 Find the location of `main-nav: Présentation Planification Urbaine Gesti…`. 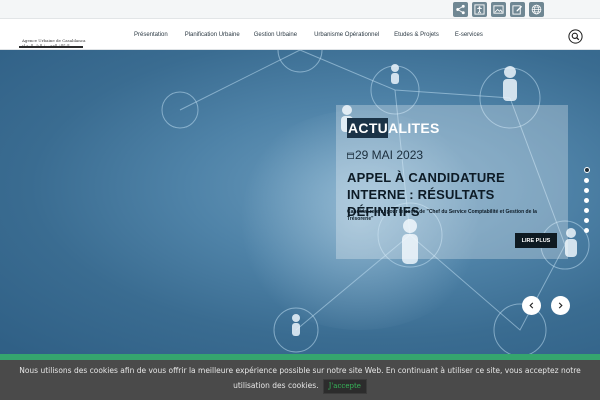

main-nav: Présentation Planification Urbaine Gesti… is located at coordinates (308, 34).